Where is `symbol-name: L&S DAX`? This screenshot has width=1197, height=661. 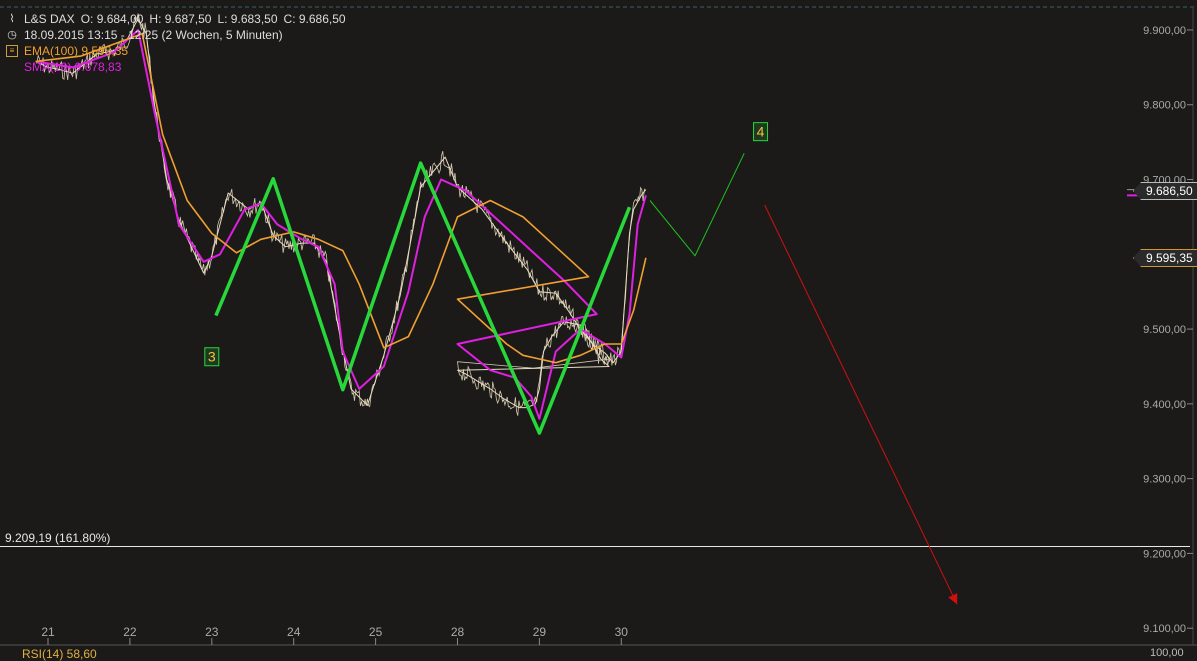 symbol-name: L&S DAX is located at coordinates (49, 19).